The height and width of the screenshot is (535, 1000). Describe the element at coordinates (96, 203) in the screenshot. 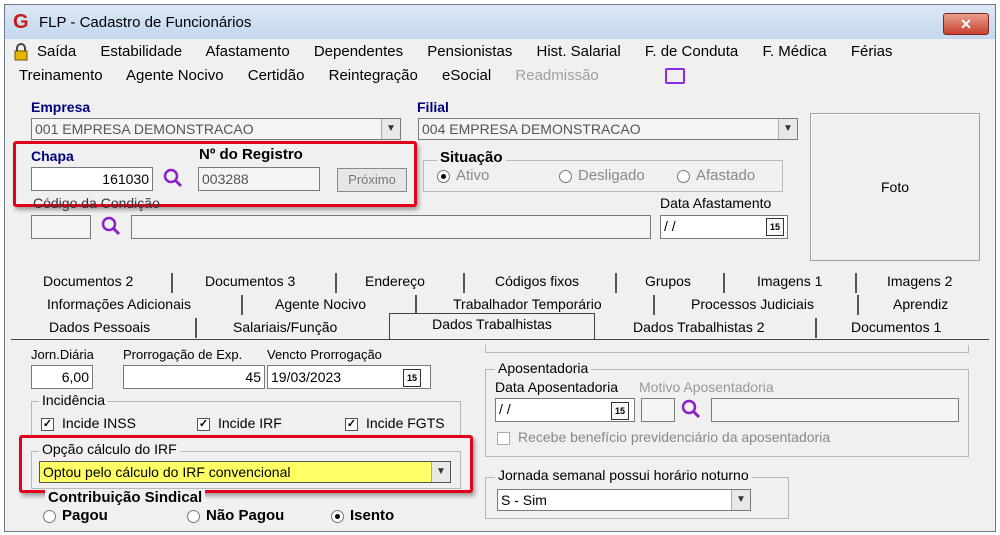

I see `codigo-condicao-label: Código da Condição` at that location.